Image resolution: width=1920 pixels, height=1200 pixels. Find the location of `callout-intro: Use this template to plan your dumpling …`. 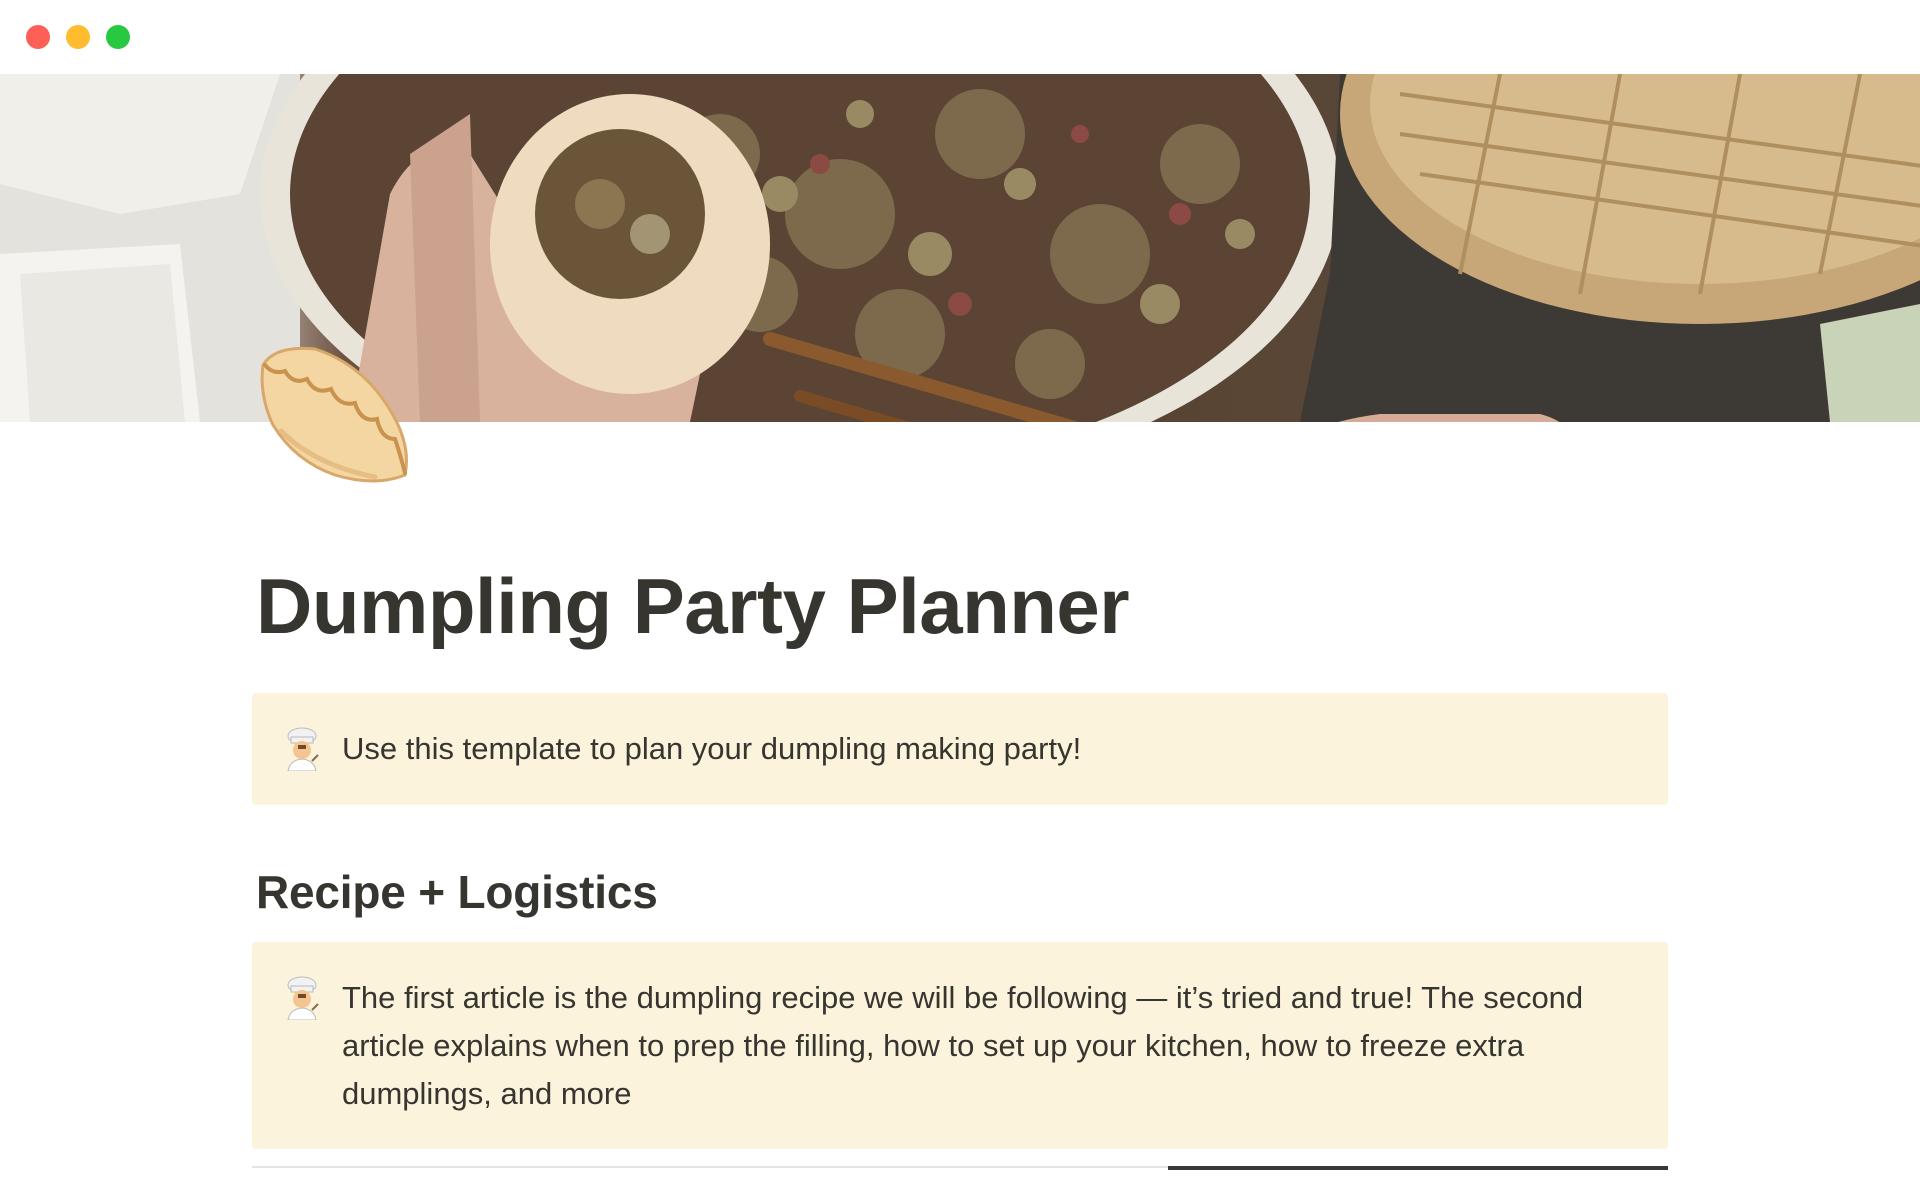

callout-intro: Use this template to plan your dumpling … is located at coordinates (960, 749).